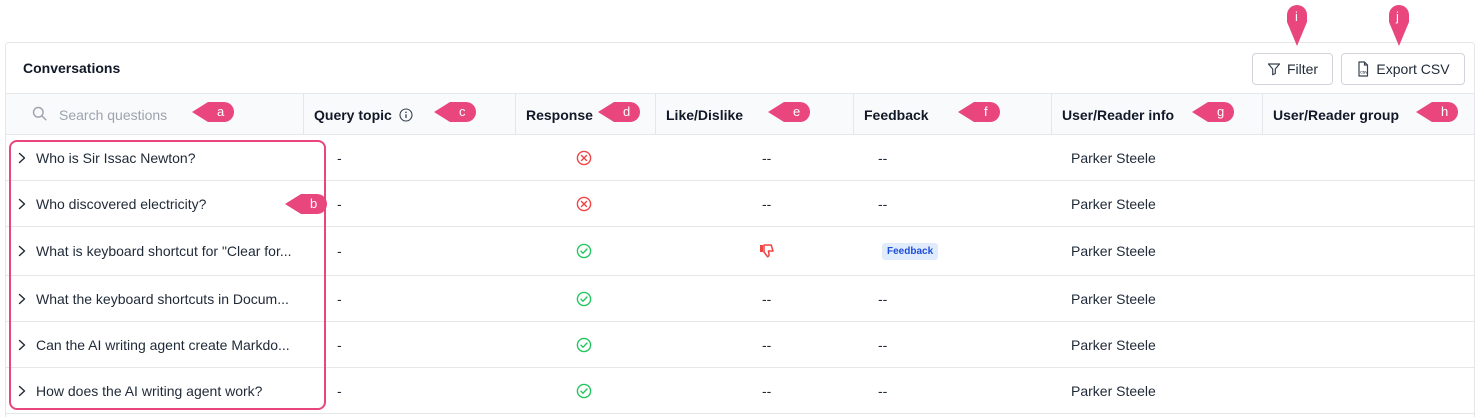 This screenshot has width=1480, height=417. Describe the element at coordinates (462, 111) in the screenshot. I see `annotation-label-c: c` at that location.